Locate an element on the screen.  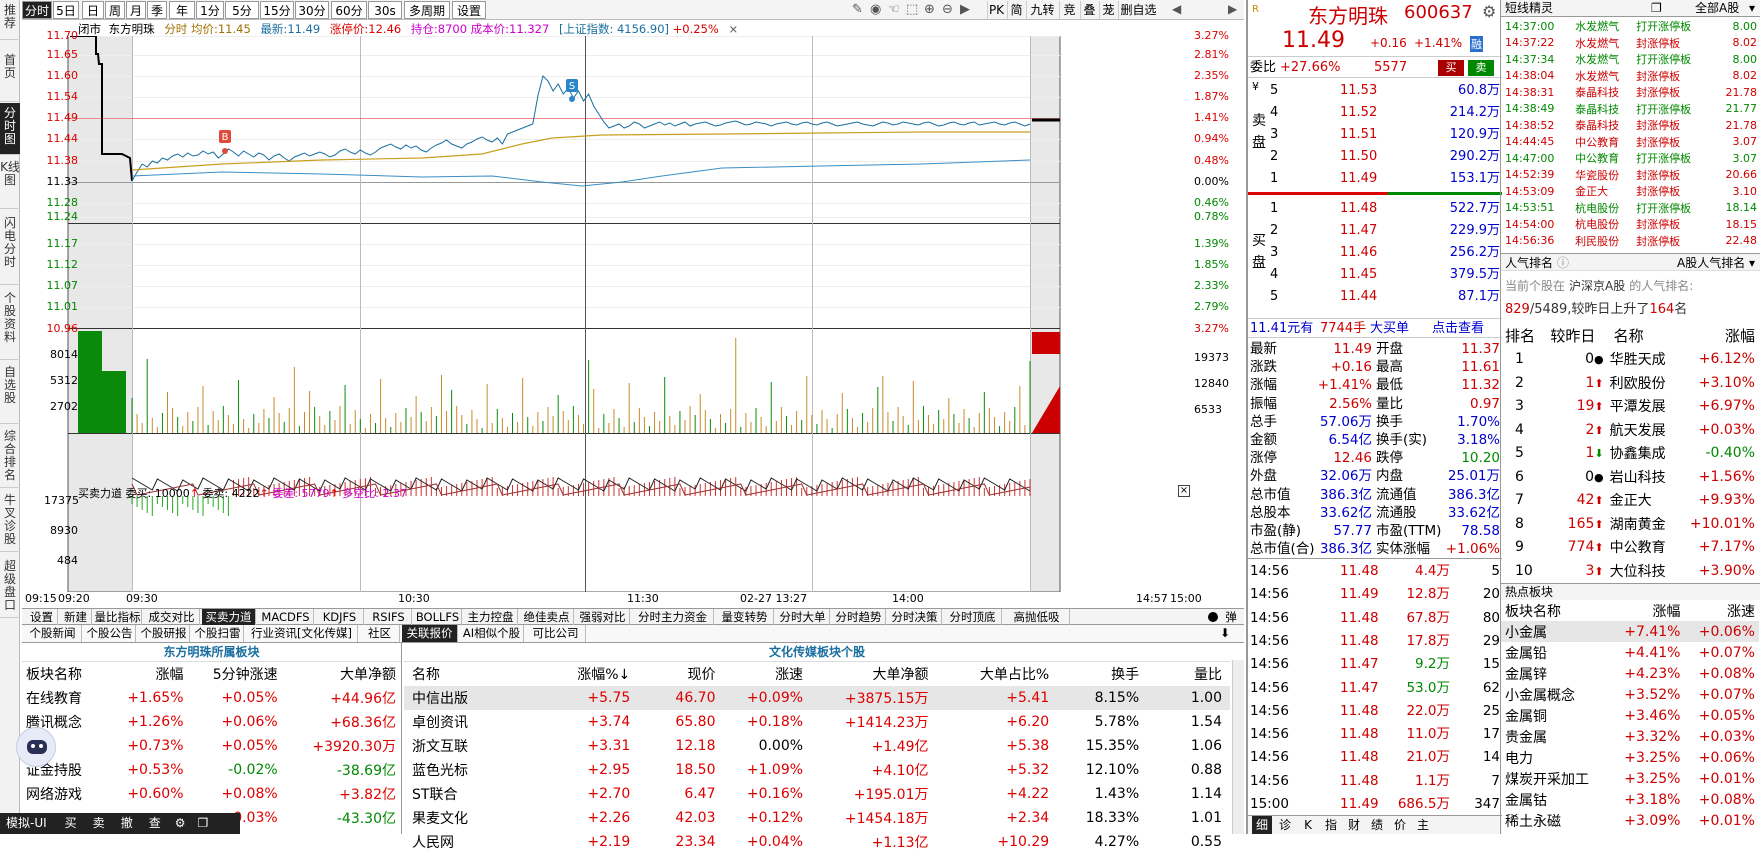
table-row: 竞技+0.73%+0.05%+3920.30万 is located at coordinates (211, 746).